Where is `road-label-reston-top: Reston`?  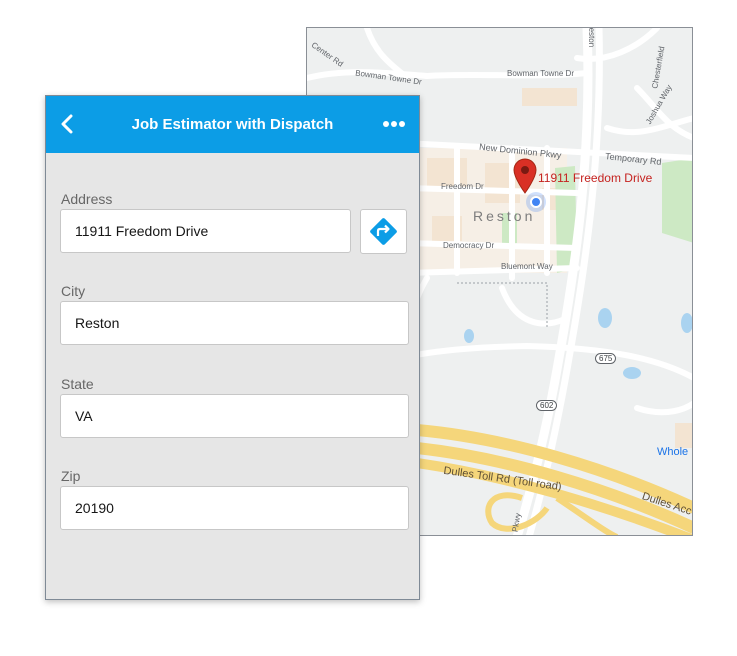 road-label-reston-top: Reston is located at coordinates (592, 37).